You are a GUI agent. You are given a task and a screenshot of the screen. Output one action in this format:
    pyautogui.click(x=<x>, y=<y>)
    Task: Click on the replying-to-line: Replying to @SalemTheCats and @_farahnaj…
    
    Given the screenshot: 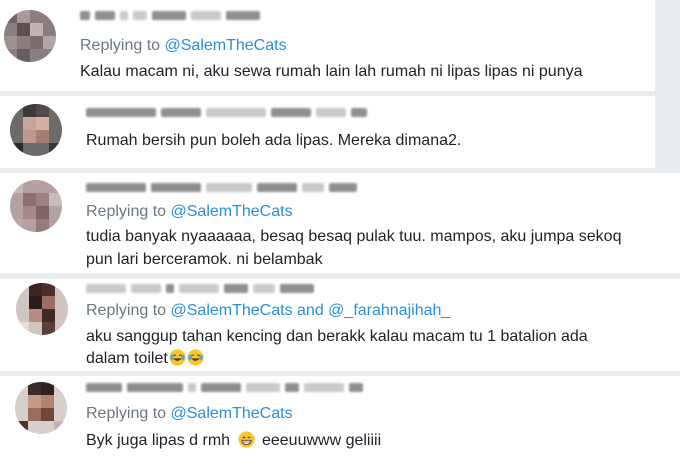 What is the action you would take?
    pyautogui.click(x=268, y=311)
    